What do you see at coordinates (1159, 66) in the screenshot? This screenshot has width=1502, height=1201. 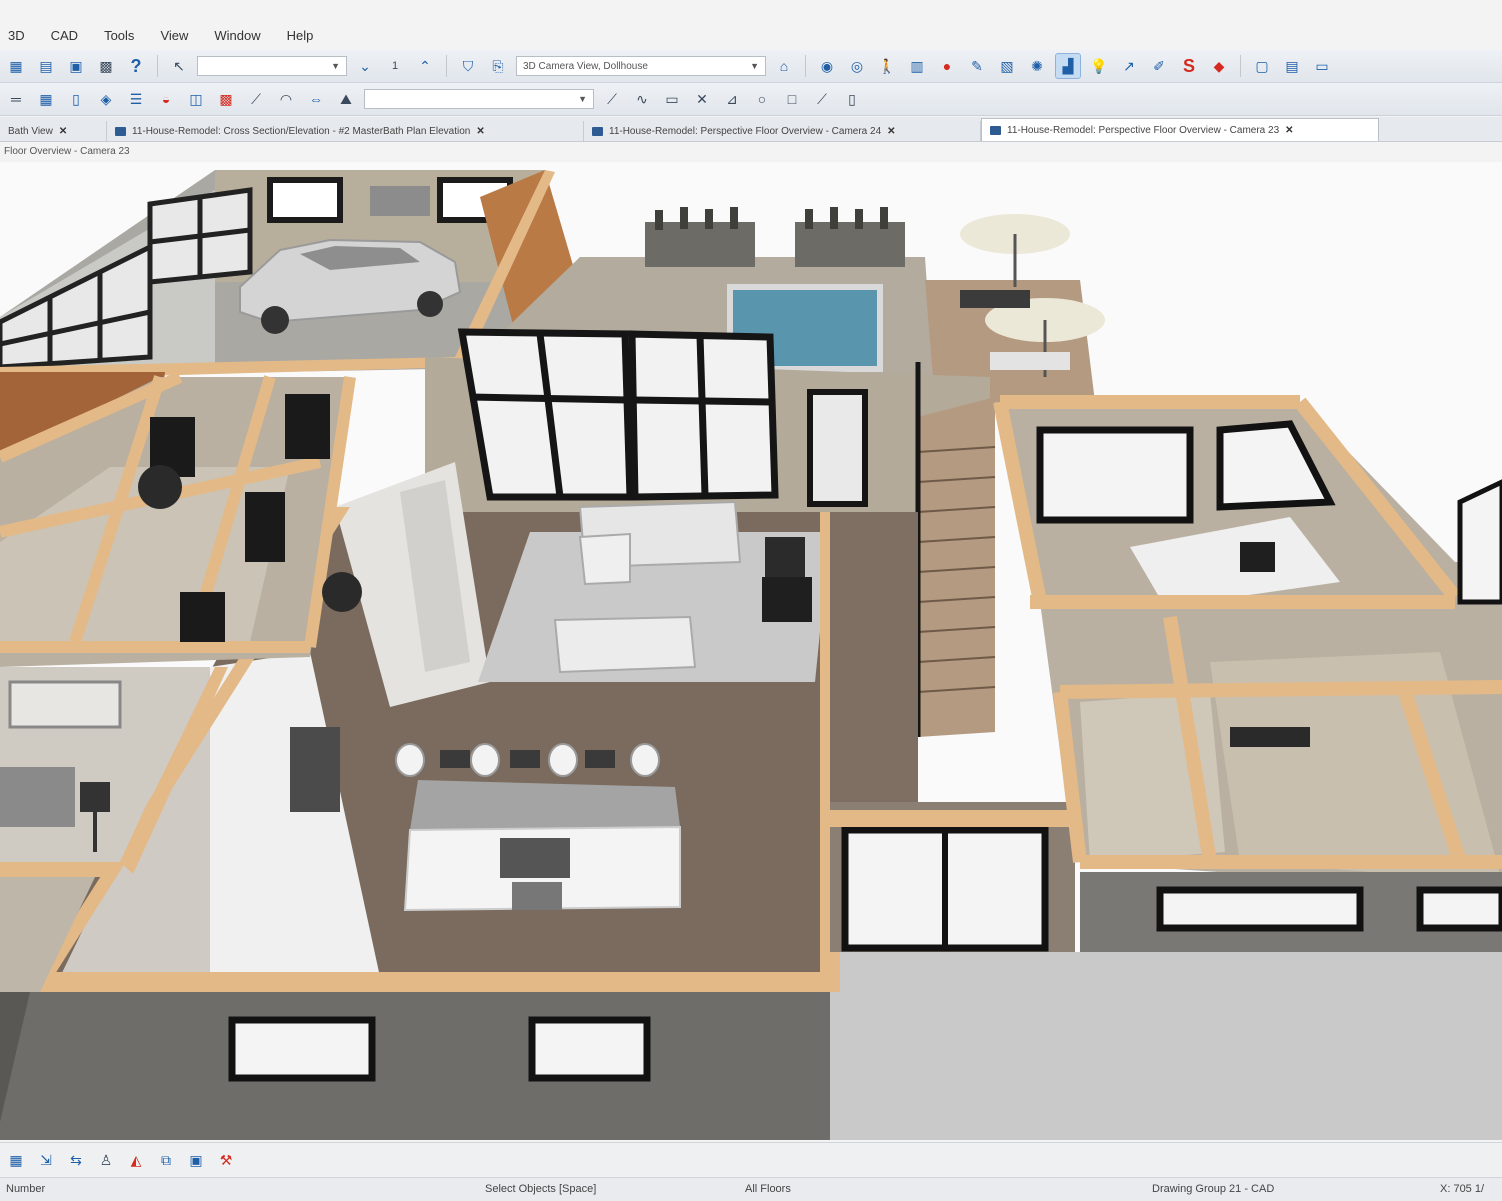 I see `eyedropper-icon: ✐` at bounding box center [1159, 66].